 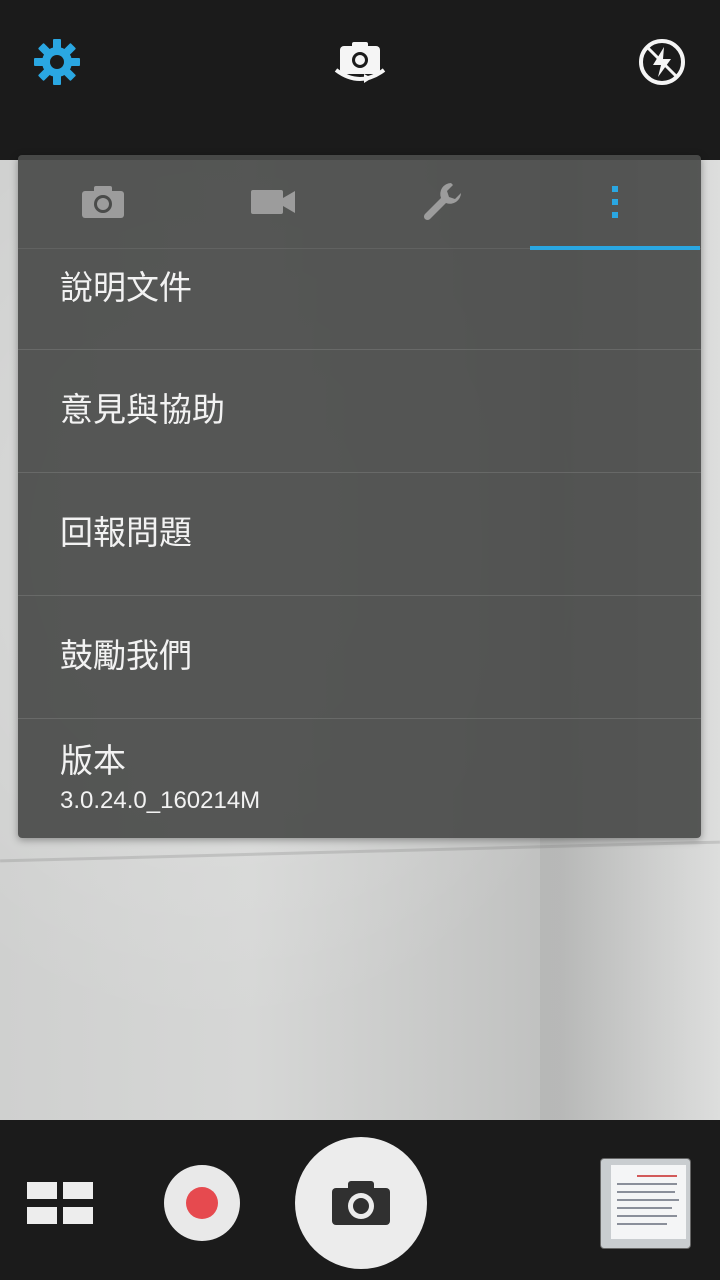 What do you see at coordinates (359, 780) in the screenshot?
I see `menu-item-version: 版本 3.0.24.0_160214M` at bounding box center [359, 780].